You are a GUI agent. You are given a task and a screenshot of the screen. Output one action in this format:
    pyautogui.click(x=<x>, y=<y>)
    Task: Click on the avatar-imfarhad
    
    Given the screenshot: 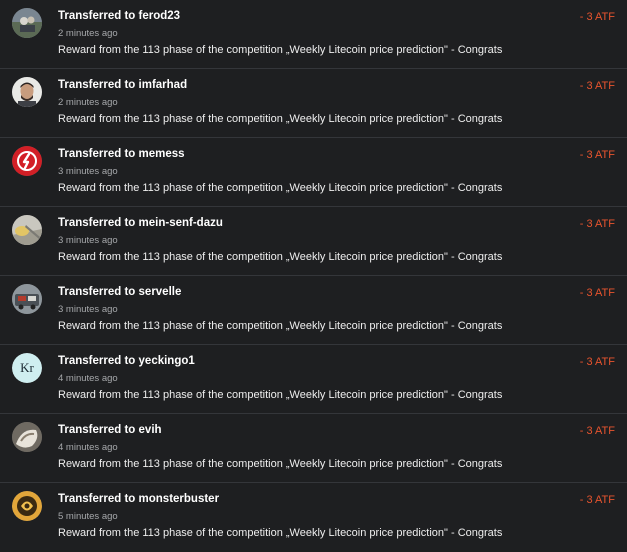 What is the action you would take?
    pyautogui.click(x=27, y=92)
    